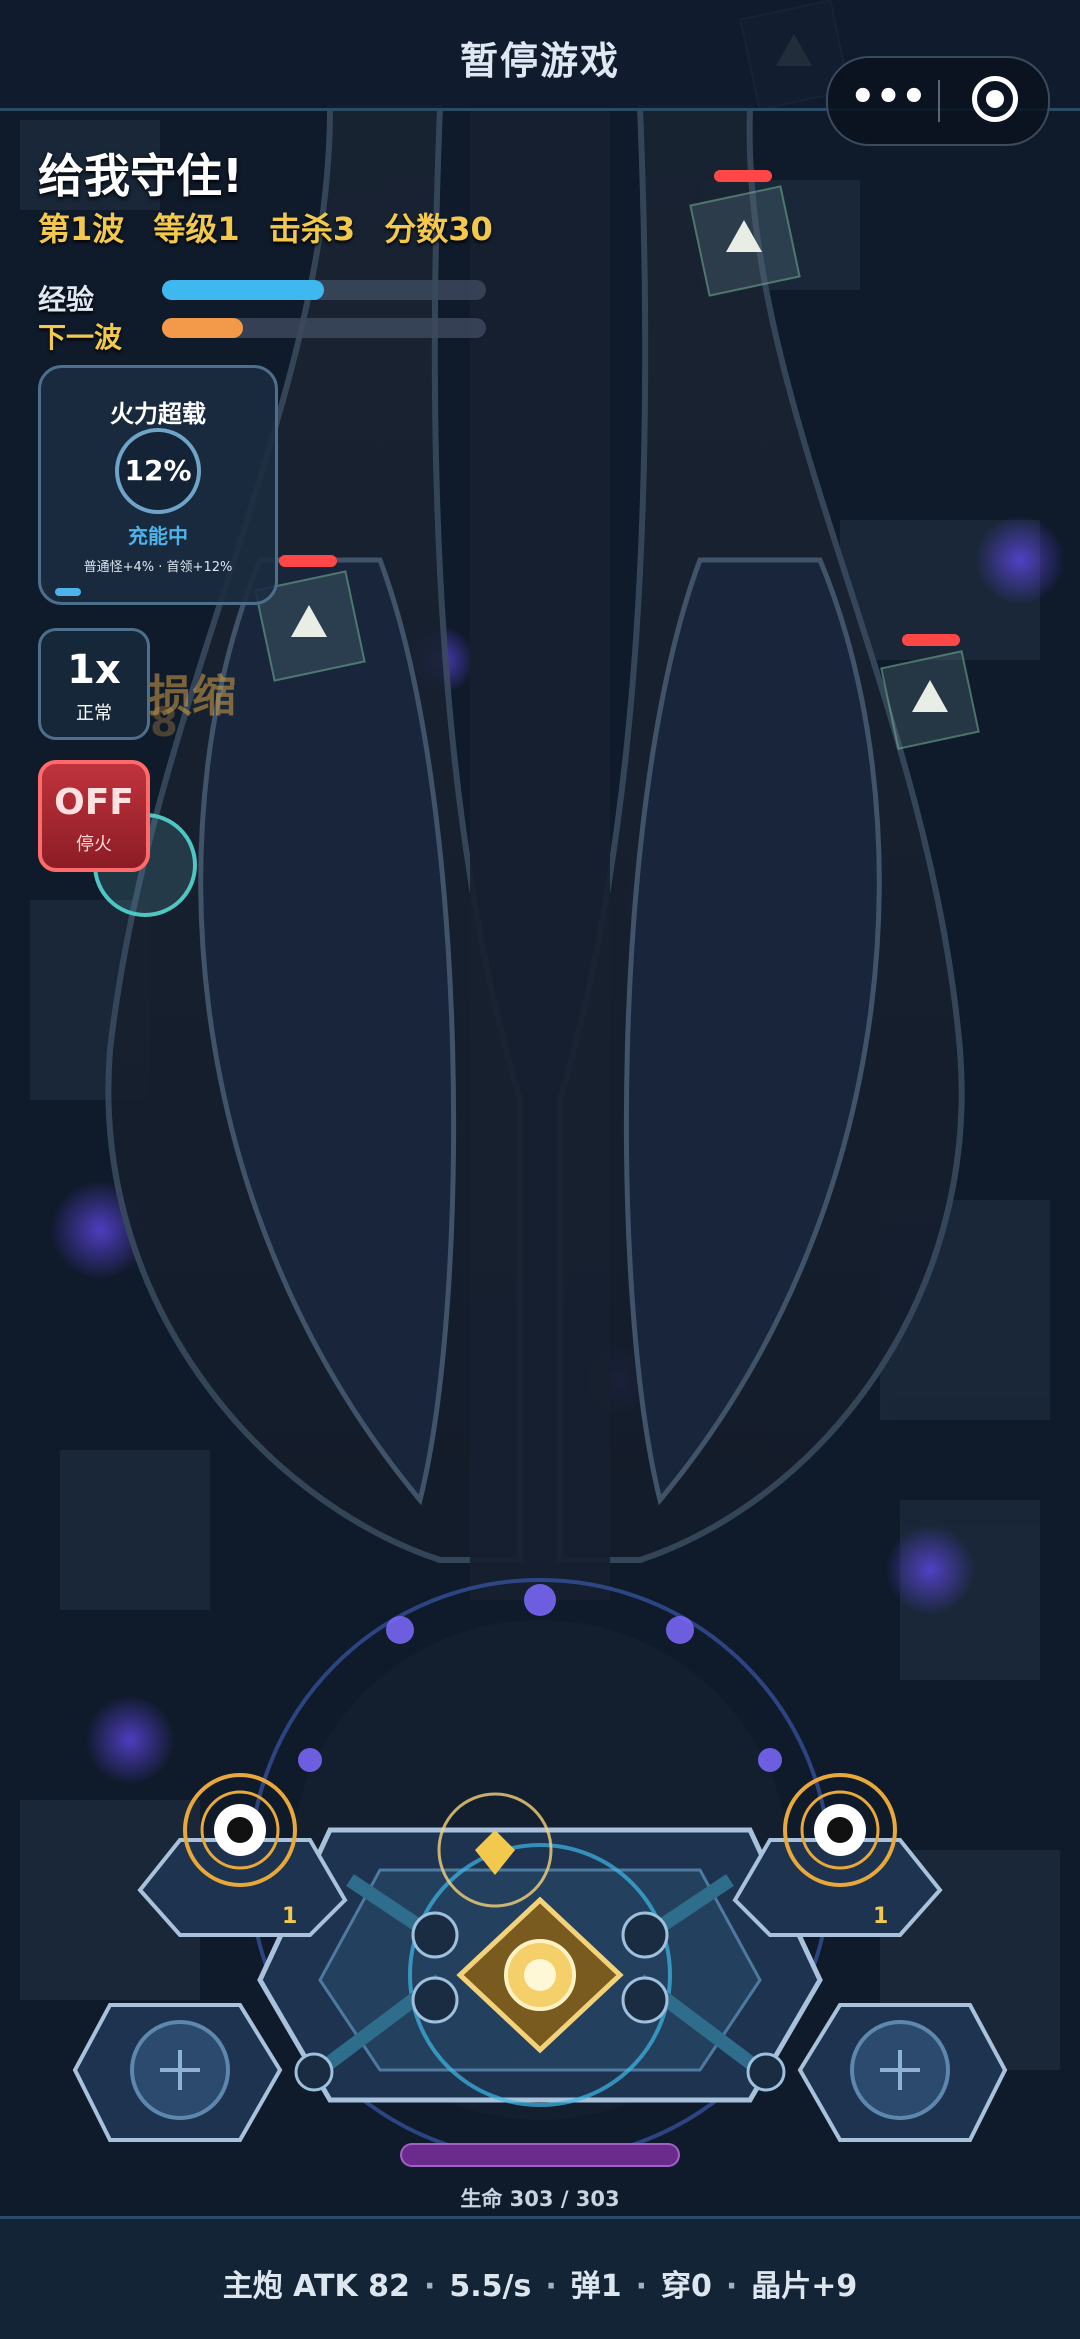 This screenshot has height=2339, width=1080. I want to click on fire-rate: 5.5/s, so click(490, 2286).